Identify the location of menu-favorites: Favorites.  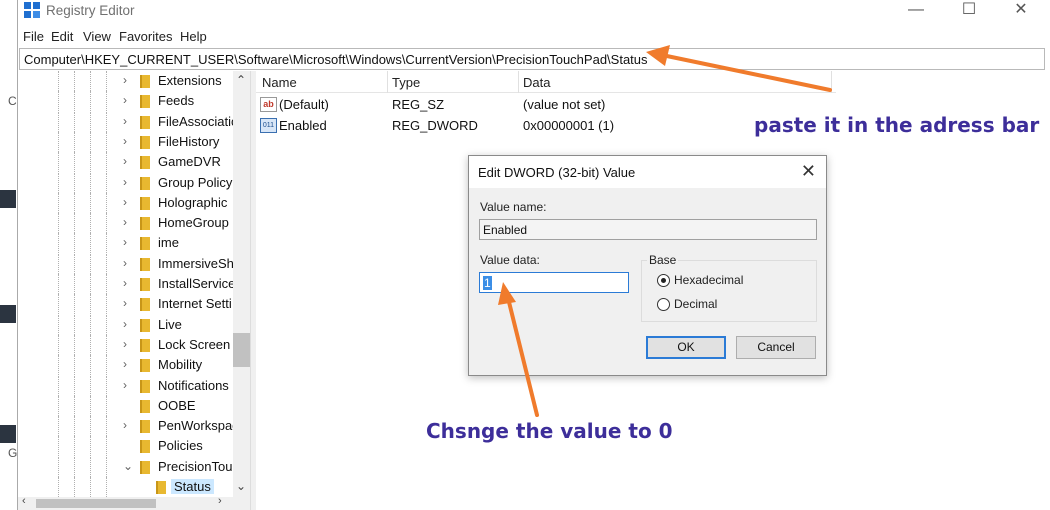
(145, 36).